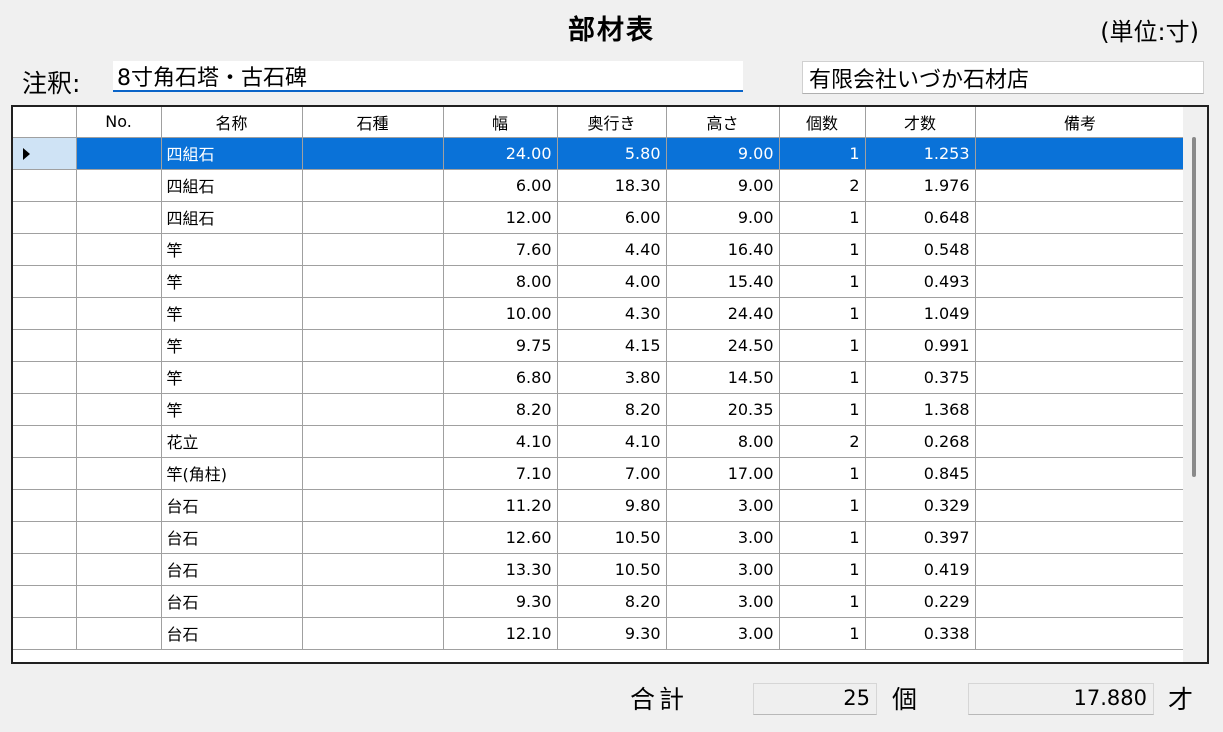  What do you see at coordinates (611, 153) in the screenshot?
I see `cell-depth: 5.80` at bounding box center [611, 153].